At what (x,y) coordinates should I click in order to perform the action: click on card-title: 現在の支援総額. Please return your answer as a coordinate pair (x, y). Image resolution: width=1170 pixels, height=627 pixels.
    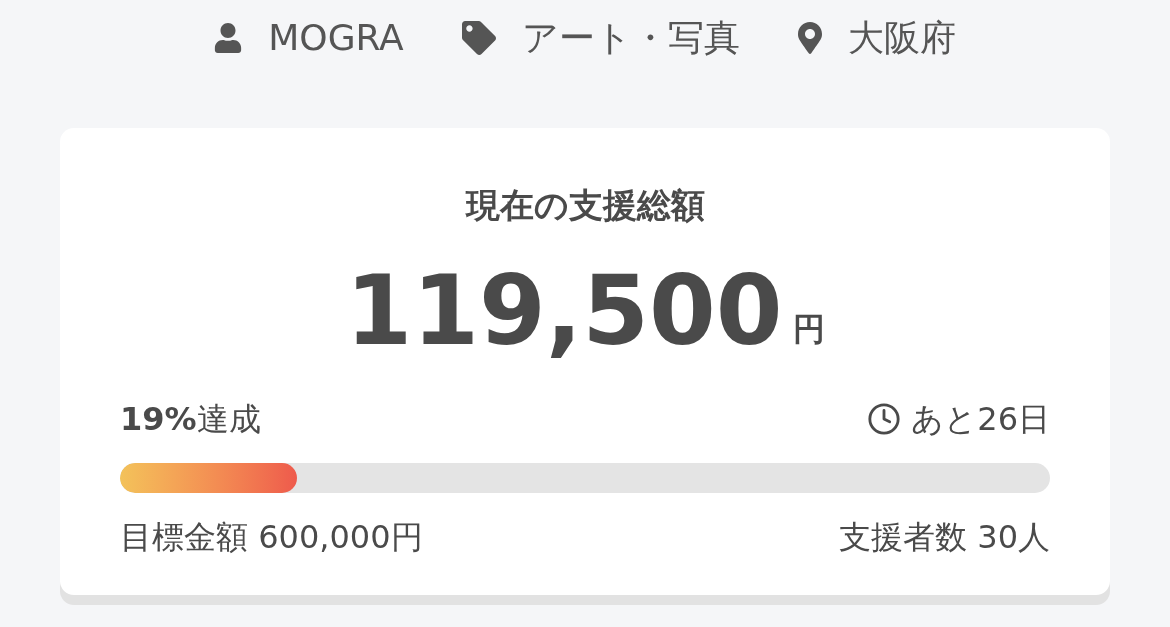
    Looking at the image, I should click on (585, 205).